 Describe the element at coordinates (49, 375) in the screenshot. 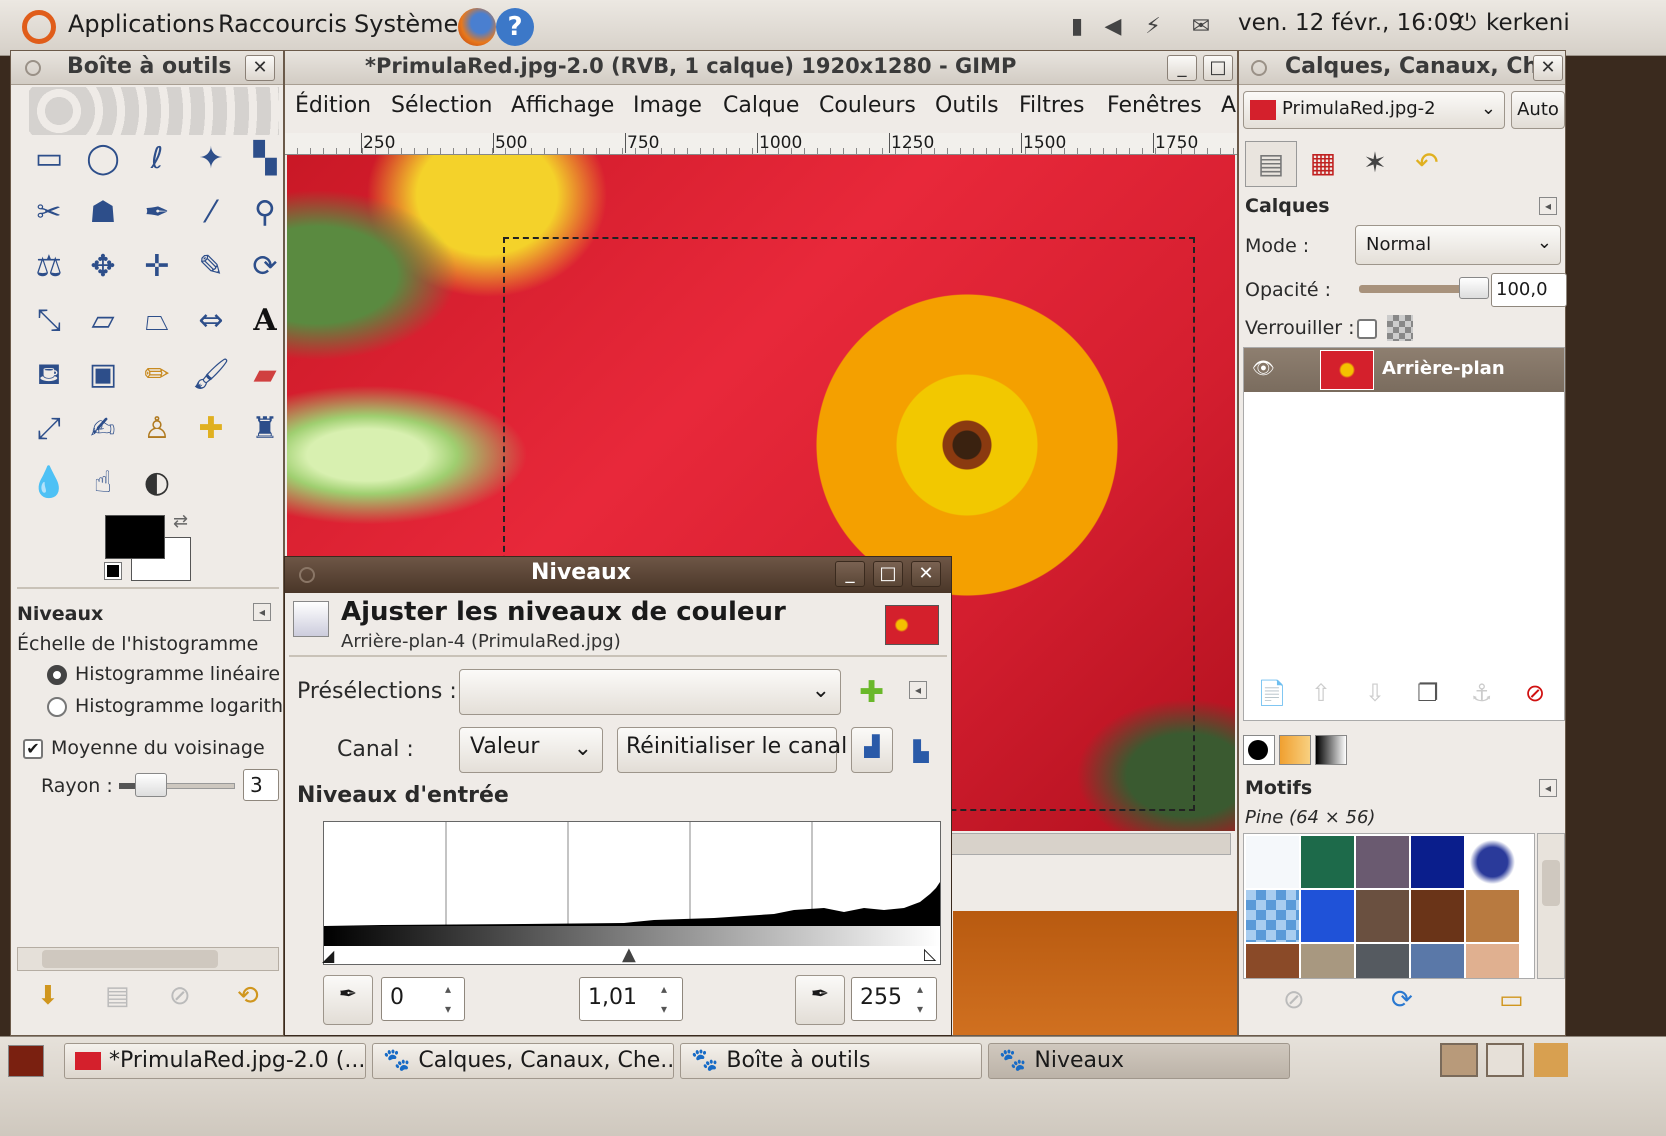

I see `bucket-fill-icon: ⛾` at that location.